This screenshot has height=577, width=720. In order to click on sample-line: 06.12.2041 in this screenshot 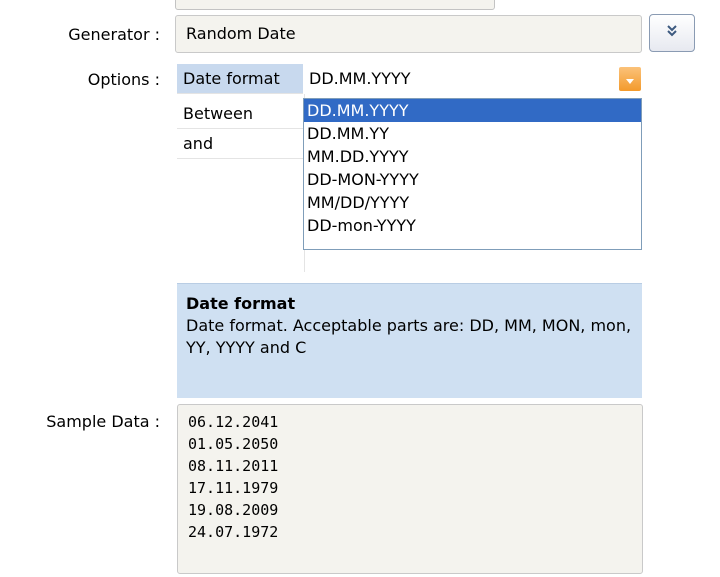, I will do `click(233, 422)`.